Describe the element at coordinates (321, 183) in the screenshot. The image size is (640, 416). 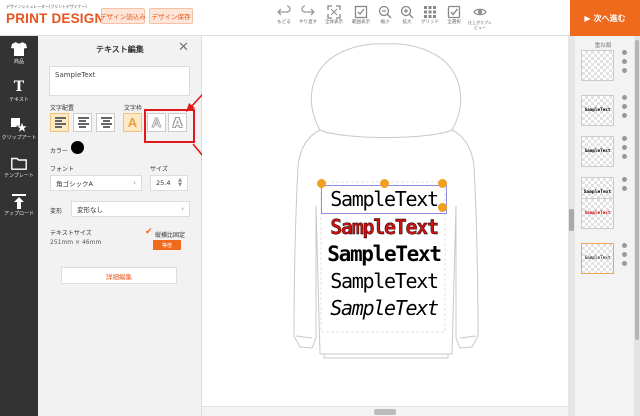
I see `delete-handle-icon` at that location.